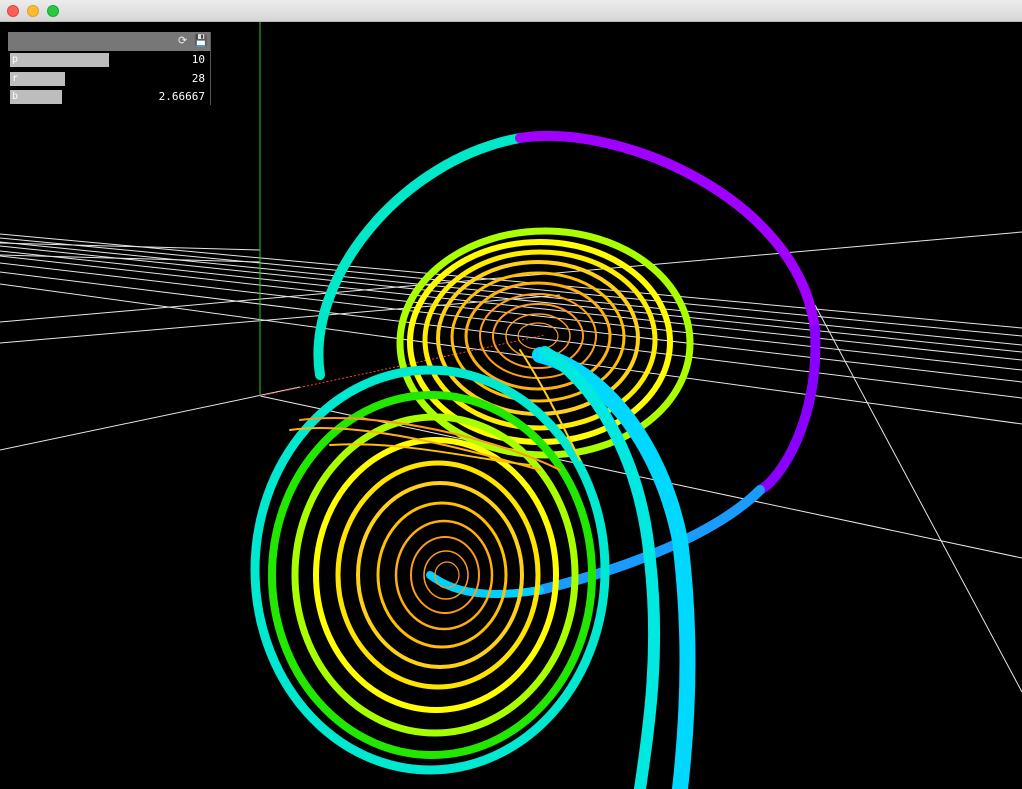  What do you see at coordinates (109, 97) in the screenshot?
I see `slider-b: b 2.66667` at bounding box center [109, 97].